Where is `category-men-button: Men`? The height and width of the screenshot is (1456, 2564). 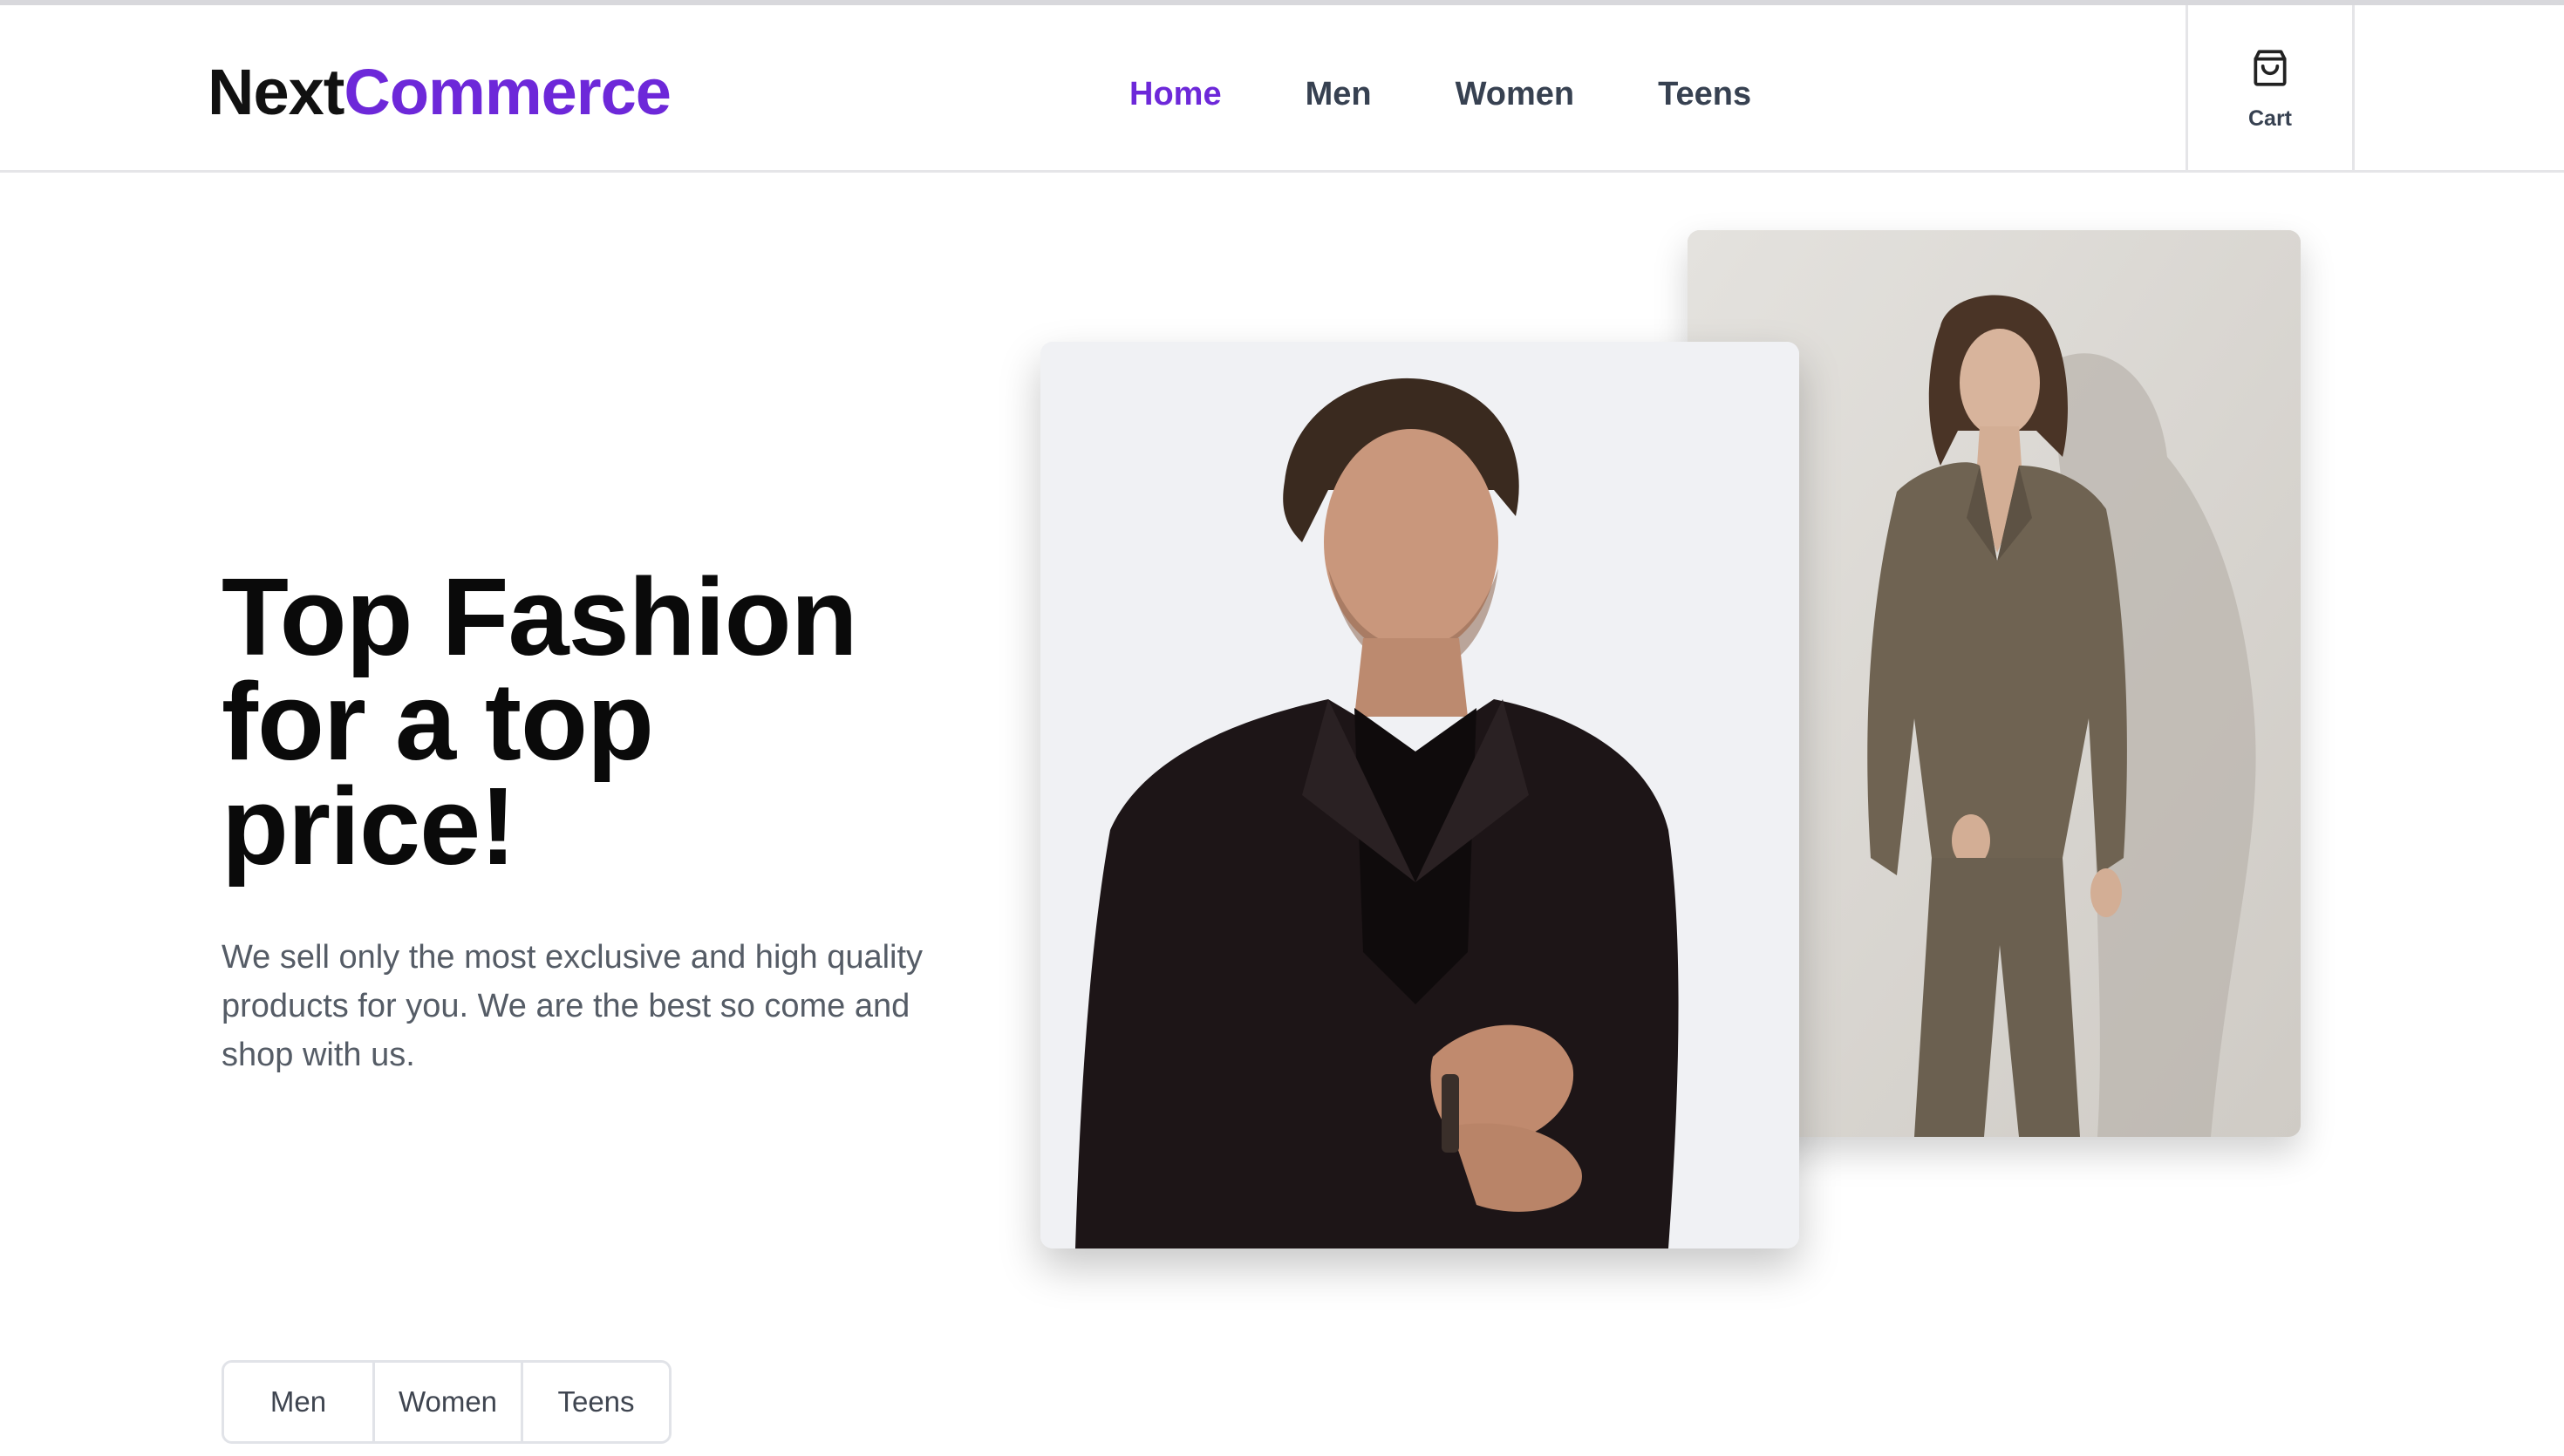
category-men-button: Men is located at coordinates (298, 1402).